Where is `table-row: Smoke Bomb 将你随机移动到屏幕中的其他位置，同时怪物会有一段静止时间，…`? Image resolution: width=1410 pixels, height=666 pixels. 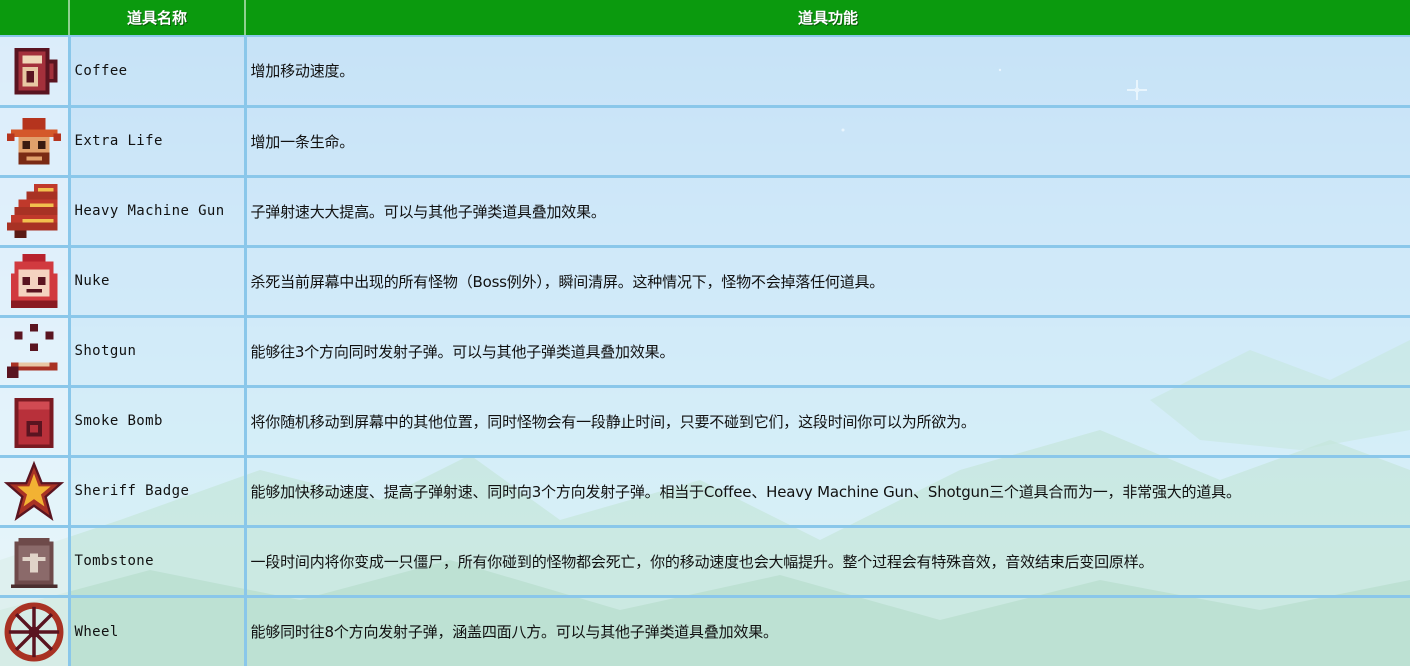 table-row: Smoke Bomb 将你随机移动到屏幕中的其他位置，同时怪物会有一段静止时间，… is located at coordinates (705, 420).